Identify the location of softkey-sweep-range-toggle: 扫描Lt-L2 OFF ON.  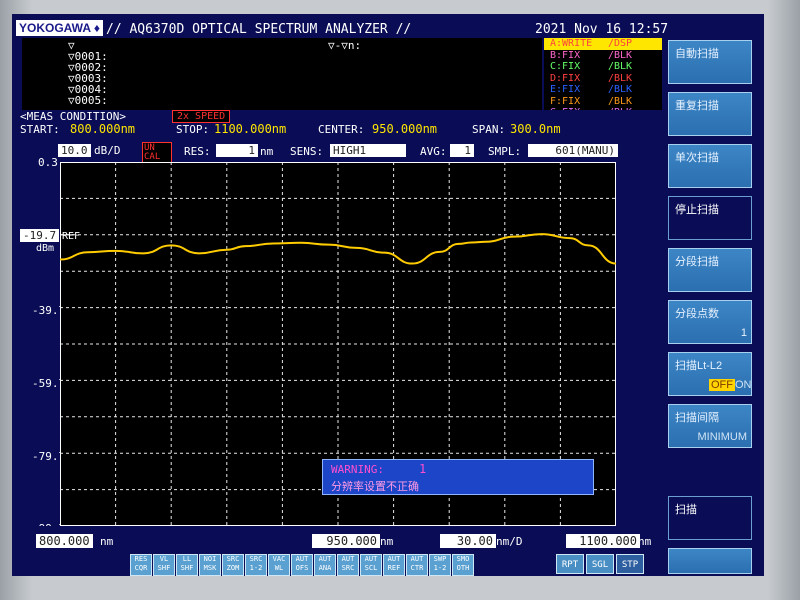
(710, 374).